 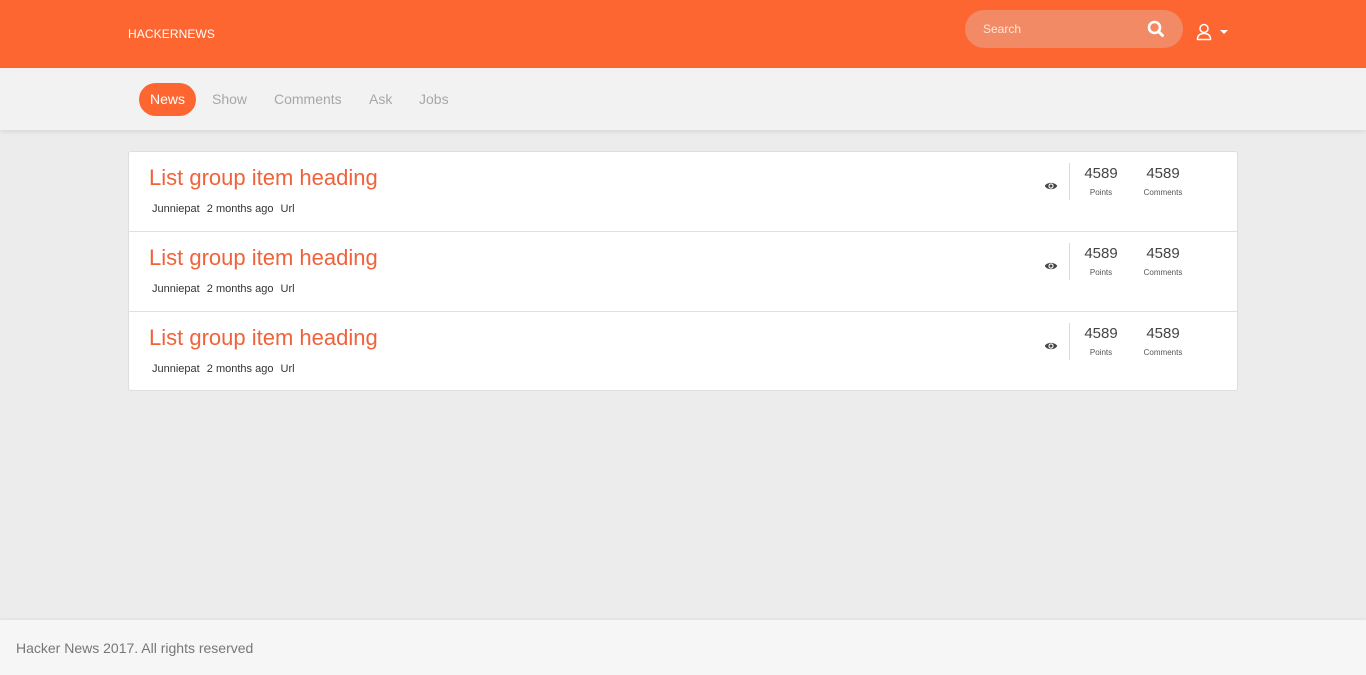 I want to click on tab-comments: Comments, so click(x=308, y=99).